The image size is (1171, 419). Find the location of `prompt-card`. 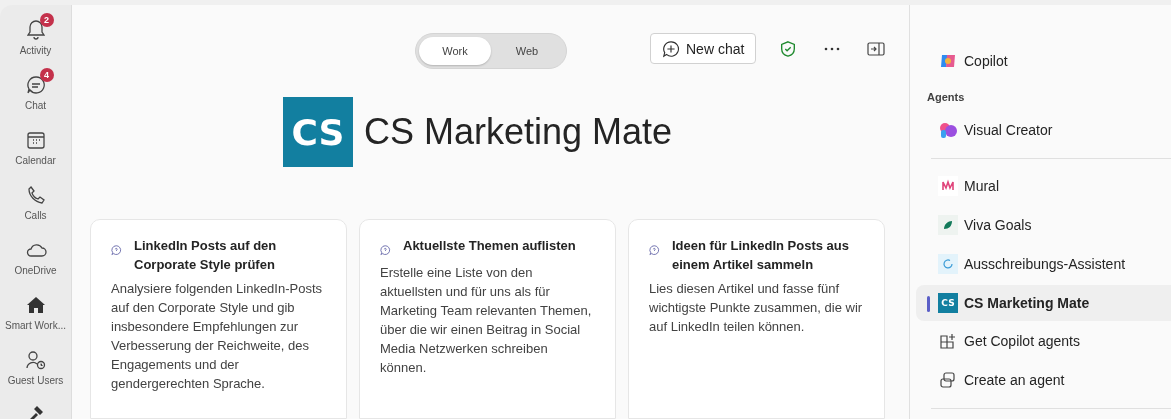

prompt-card is located at coordinates (218, 319).